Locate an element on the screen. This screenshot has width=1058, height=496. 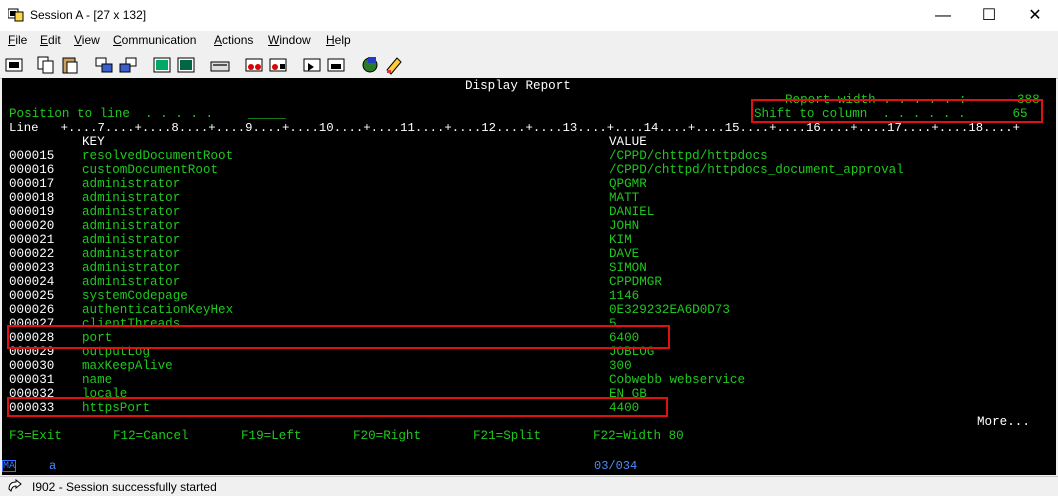
fkey-width-80: F22=Width 80 is located at coordinates (638, 436).